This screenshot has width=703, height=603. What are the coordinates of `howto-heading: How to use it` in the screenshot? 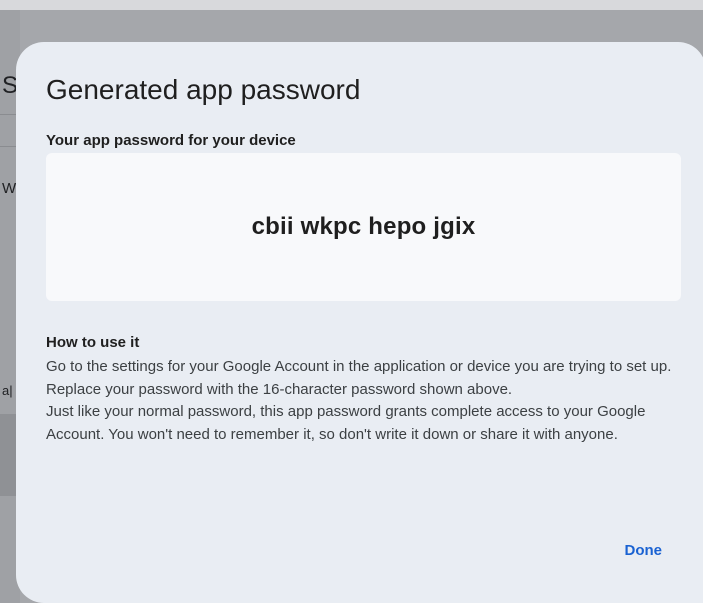 It's located at (93, 342).